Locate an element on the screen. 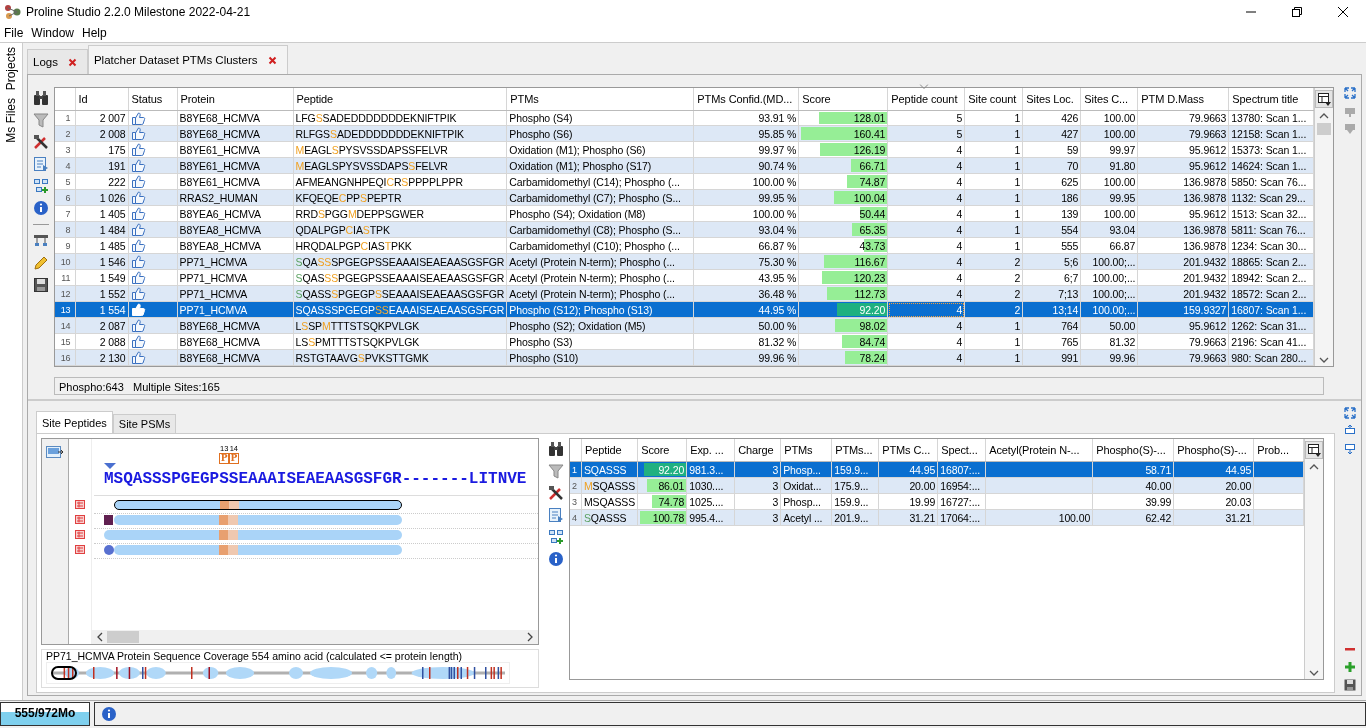  protein-sequence: MSQASSSPGEGPSSEAAAISEAEAASGSFGR-------LITNVE is located at coordinates (316, 479).